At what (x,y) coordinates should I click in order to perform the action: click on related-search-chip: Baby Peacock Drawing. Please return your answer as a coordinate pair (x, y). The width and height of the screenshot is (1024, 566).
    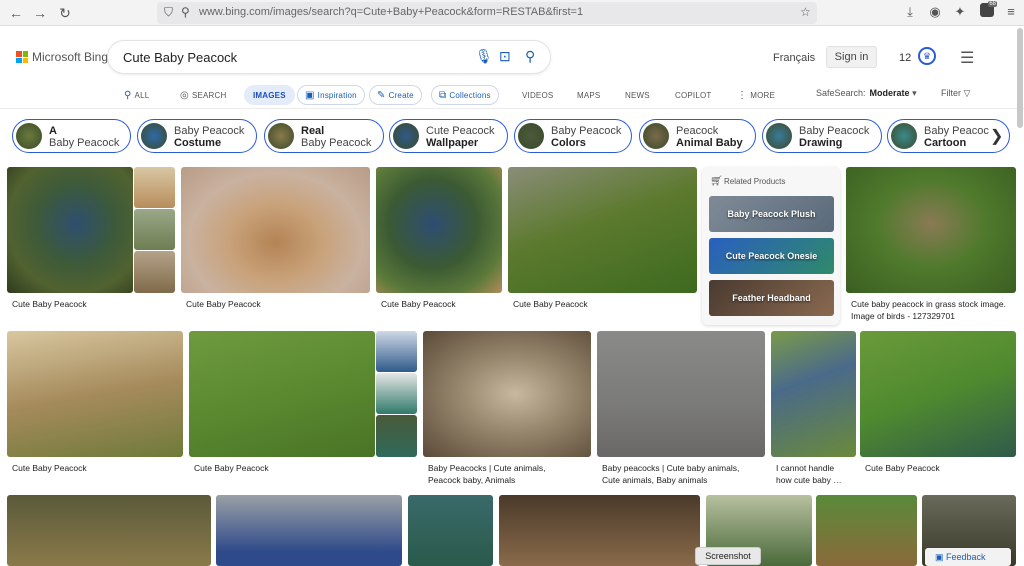
    Looking at the image, I should click on (822, 136).